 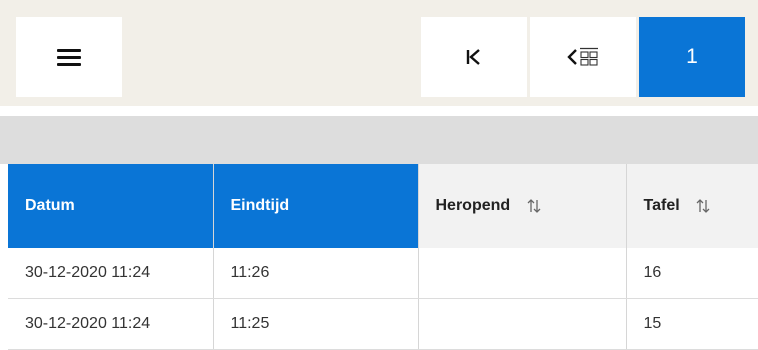 I want to click on page-number-label: 1, so click(x=692, y=56).